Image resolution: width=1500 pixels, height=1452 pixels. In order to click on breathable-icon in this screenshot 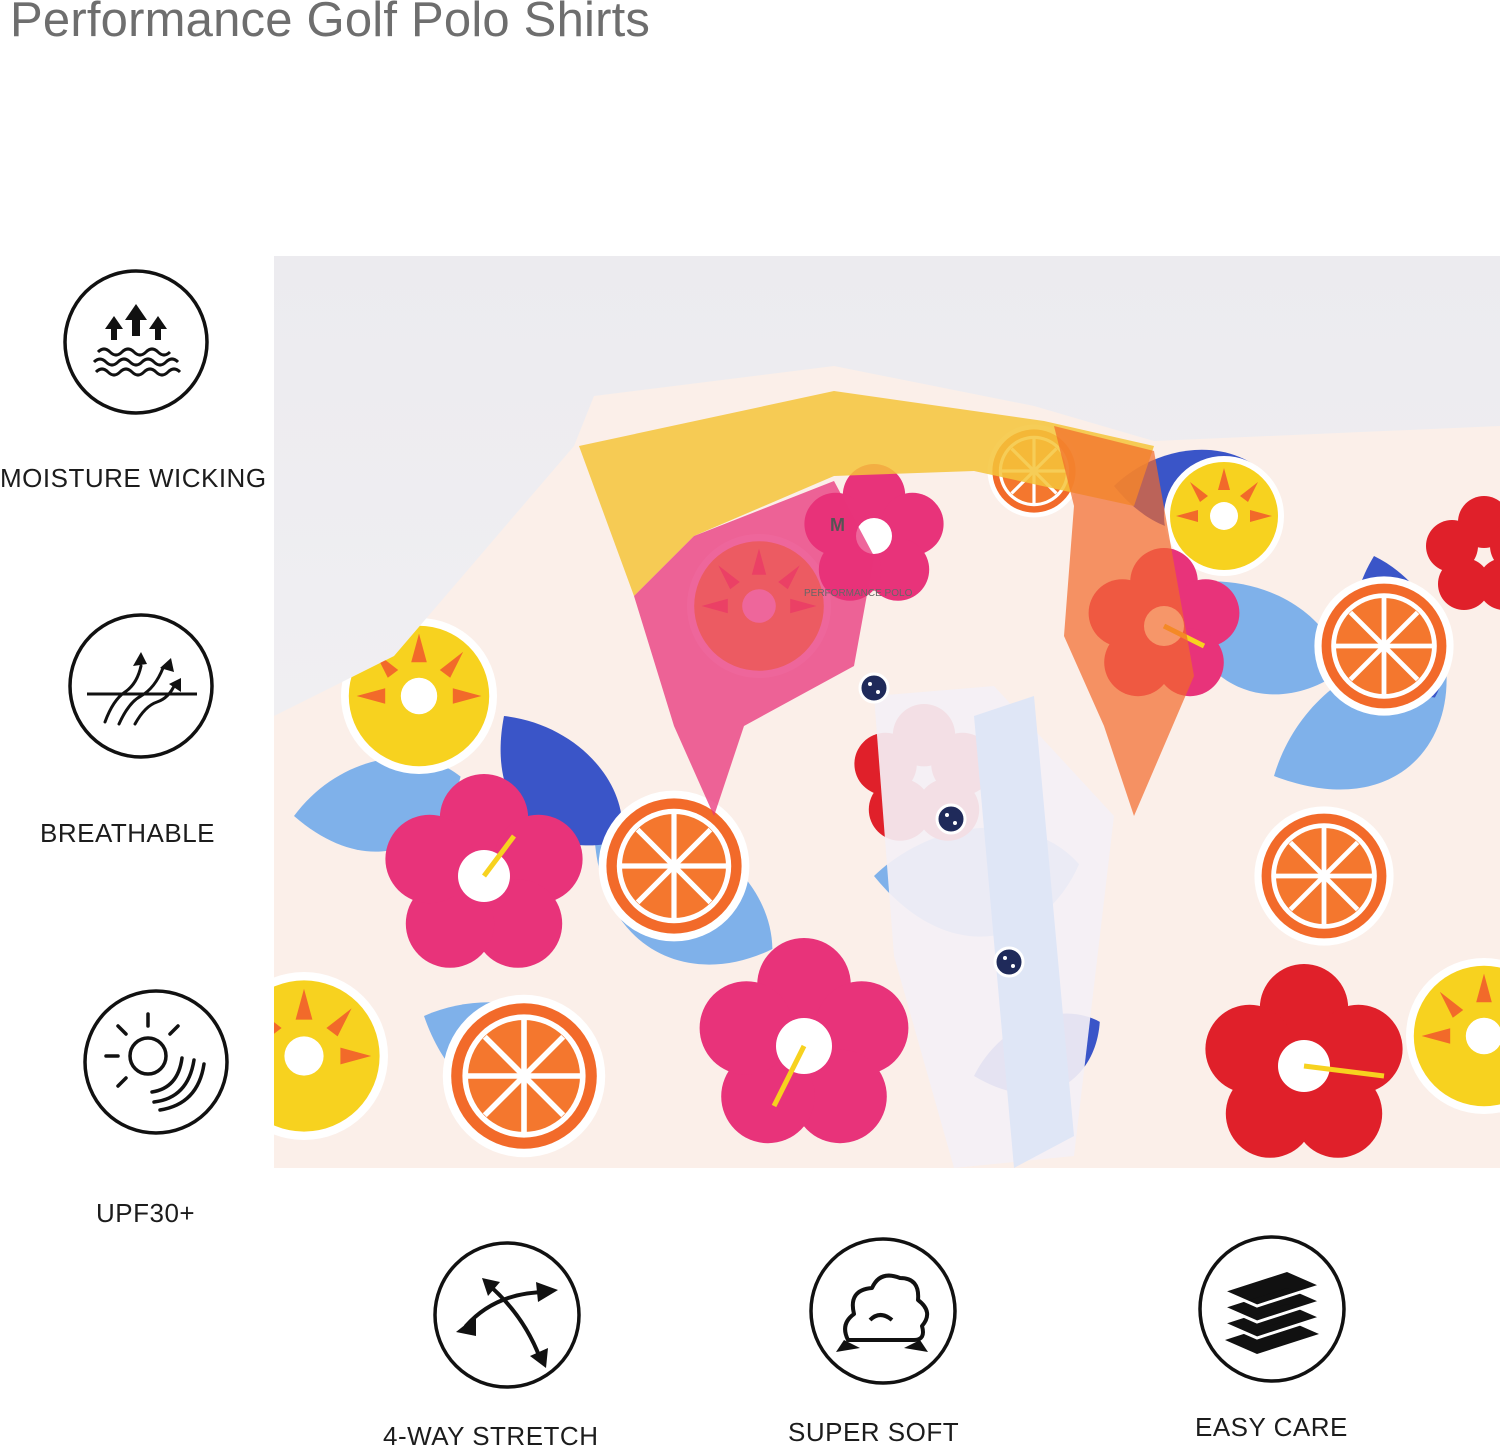, I will do `click(141, 688)`.